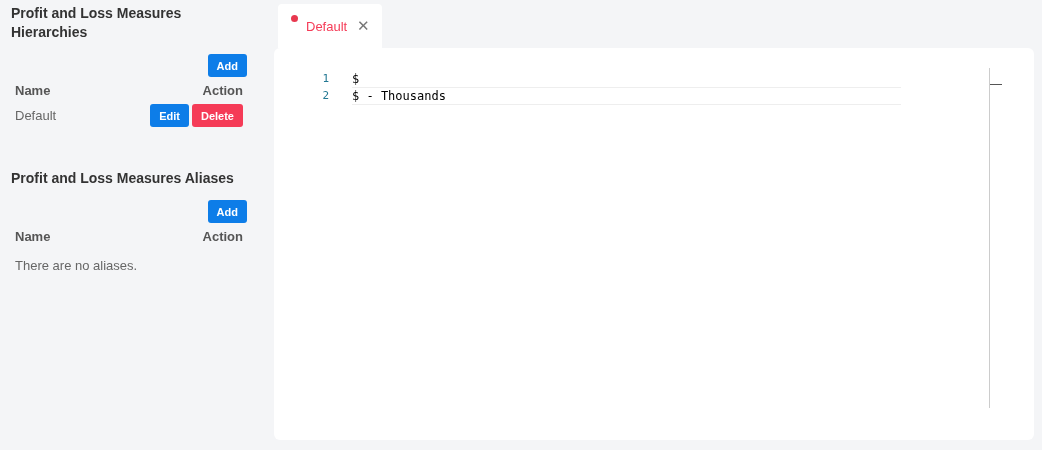 This screenshot has width=1042, height=450. Describe the element at coordinates (36, 115) in the screenshot. I see `table-cell: Default` at that location.